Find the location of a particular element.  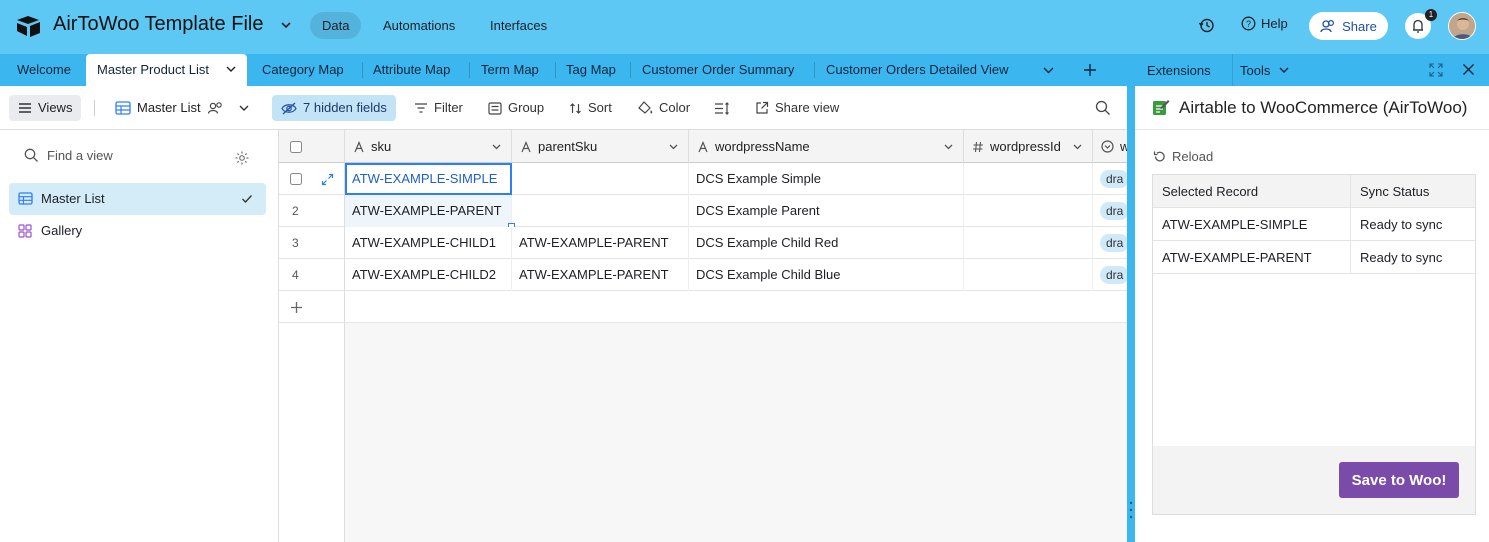

expand-icon is located at coordinates (1436, 70).